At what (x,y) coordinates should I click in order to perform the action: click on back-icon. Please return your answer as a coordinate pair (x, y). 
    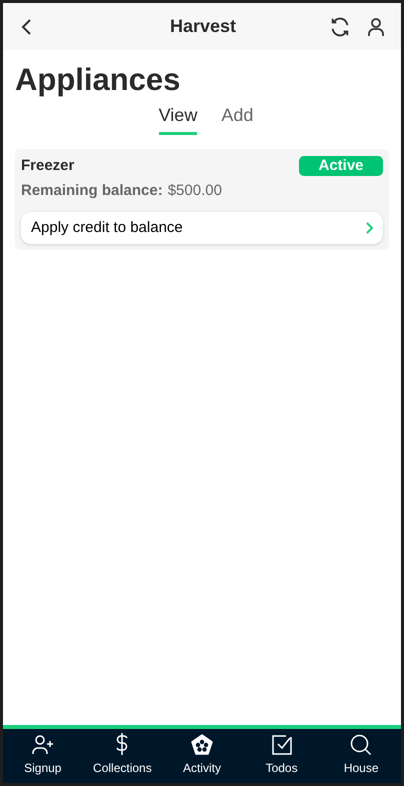
    Looking at the image, I should click on (26, 27).